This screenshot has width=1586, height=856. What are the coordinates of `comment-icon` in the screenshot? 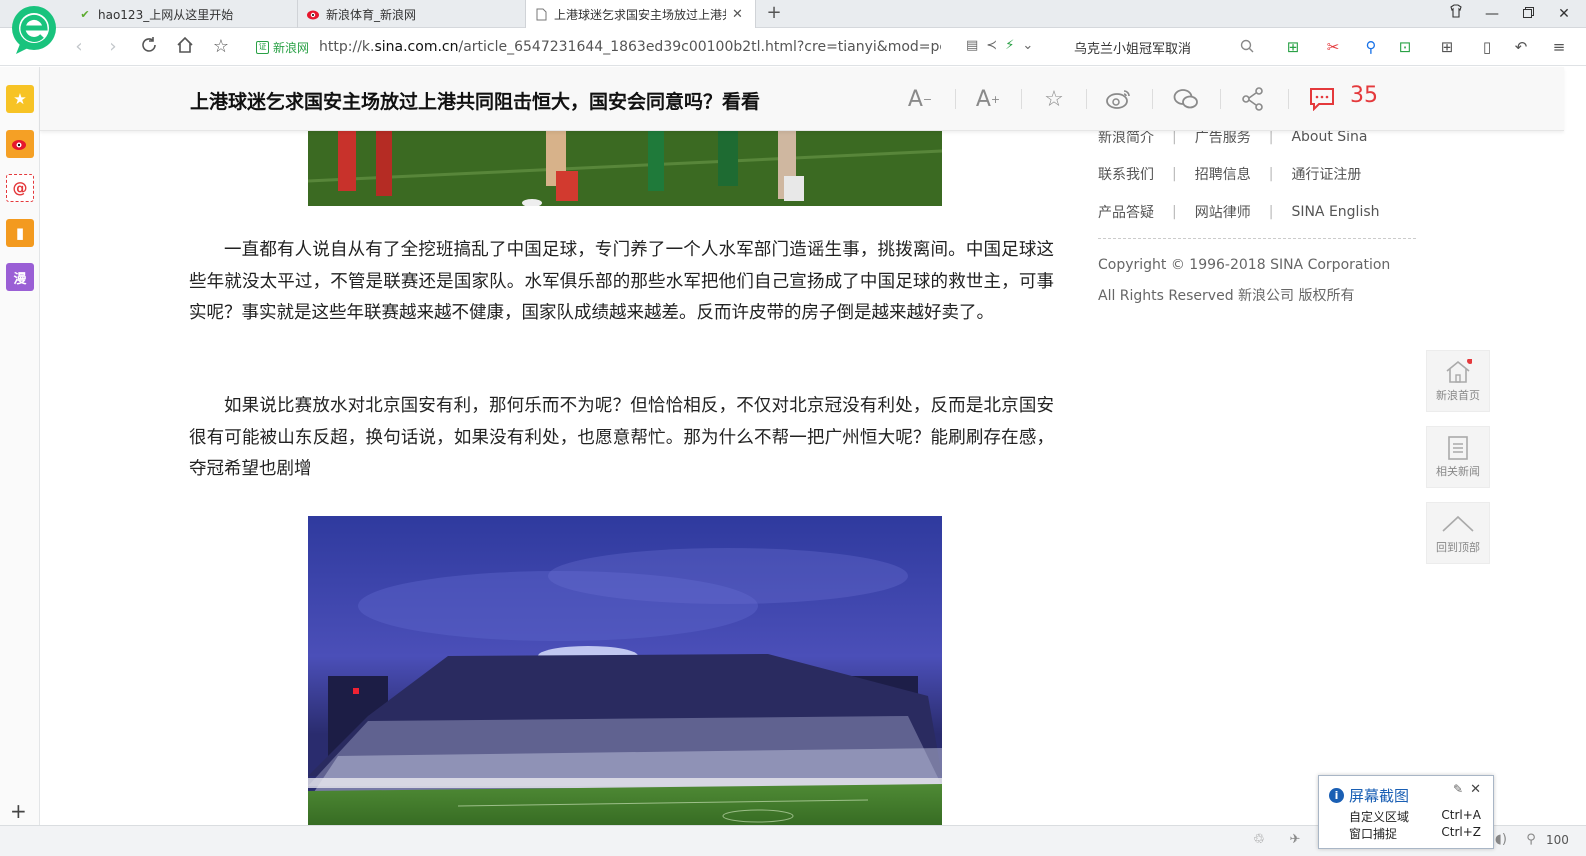 It's located at (1322, 99).